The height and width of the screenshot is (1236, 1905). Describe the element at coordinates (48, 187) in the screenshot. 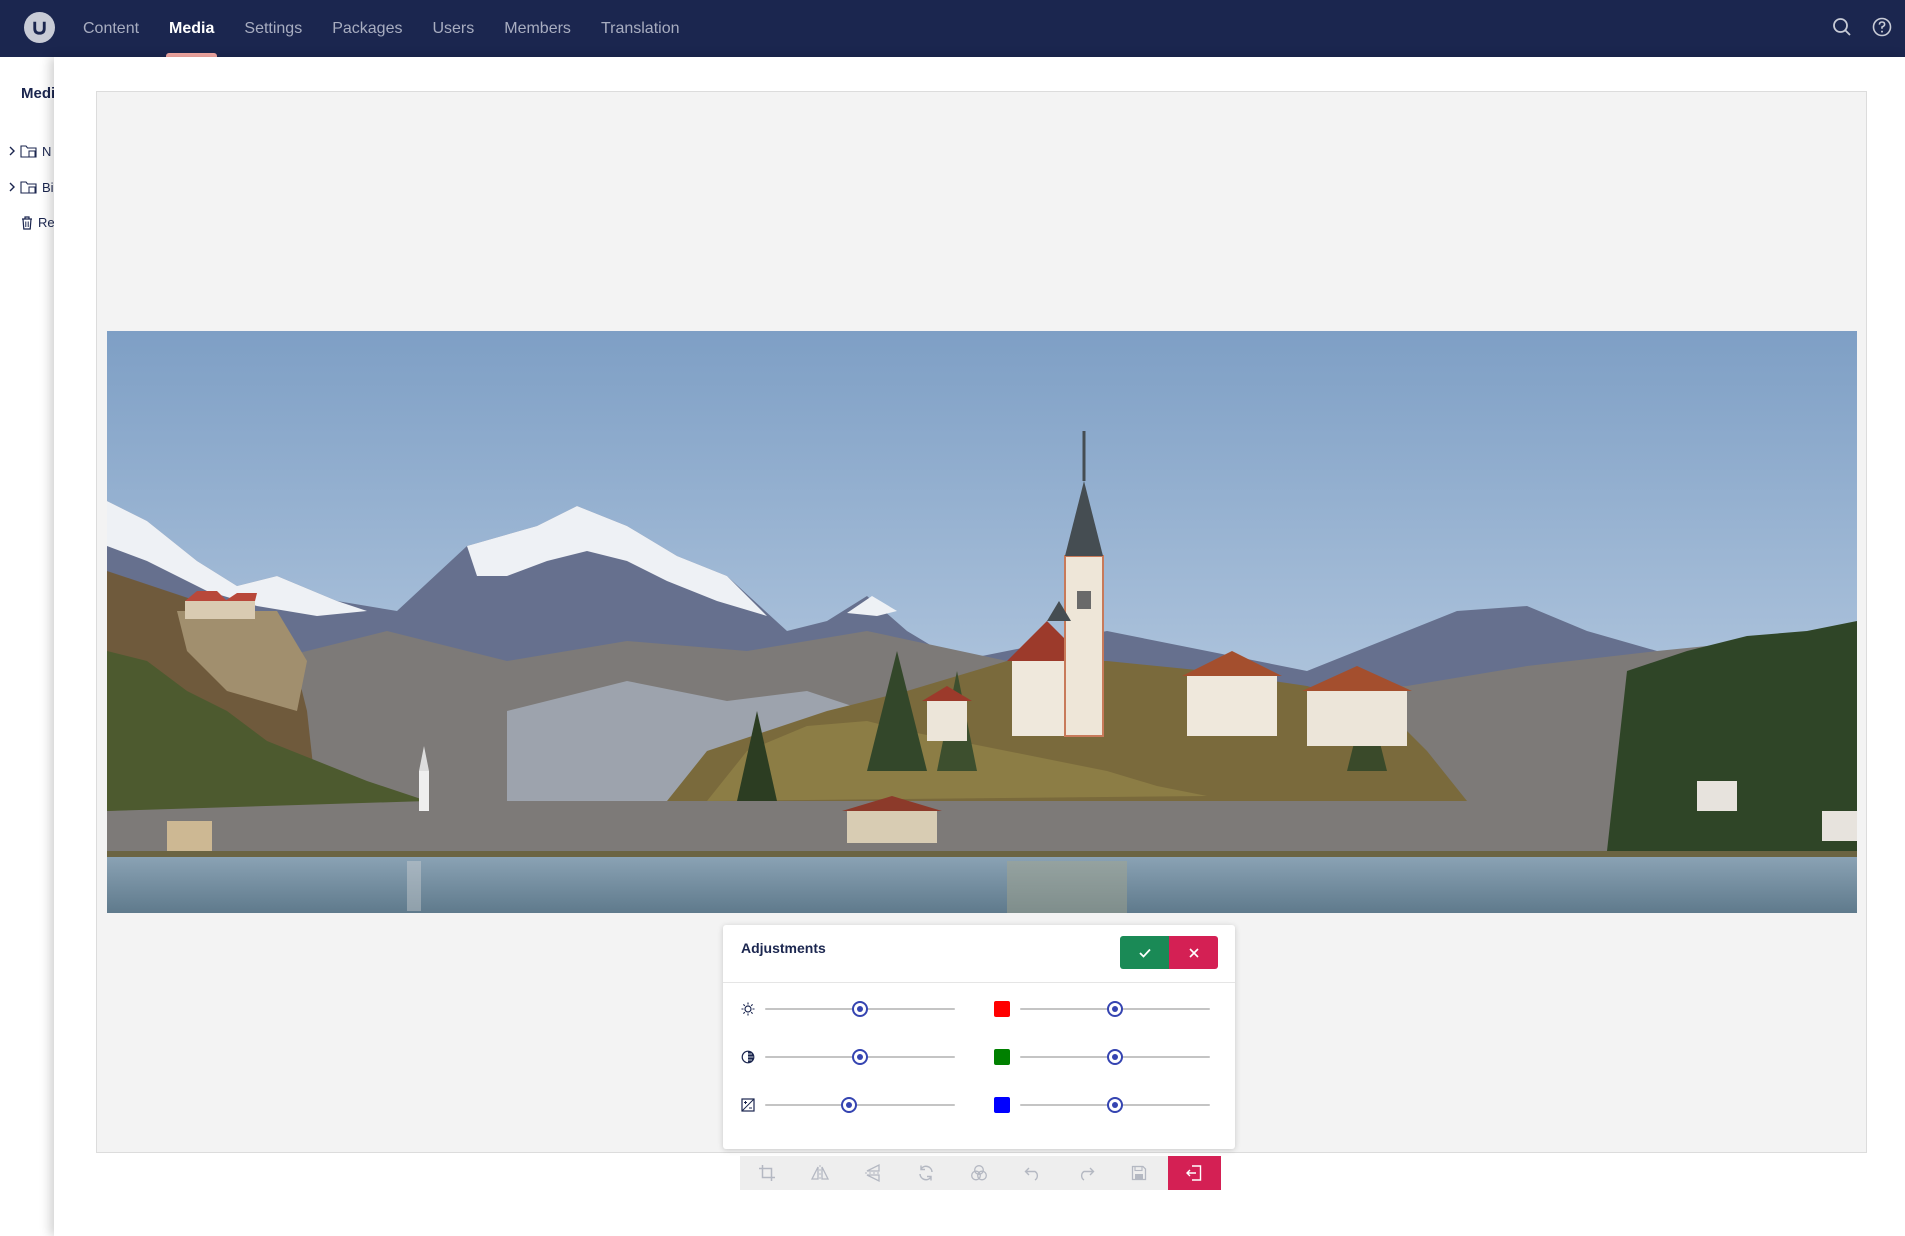

I see `tree-item-label: Bi` at that location.